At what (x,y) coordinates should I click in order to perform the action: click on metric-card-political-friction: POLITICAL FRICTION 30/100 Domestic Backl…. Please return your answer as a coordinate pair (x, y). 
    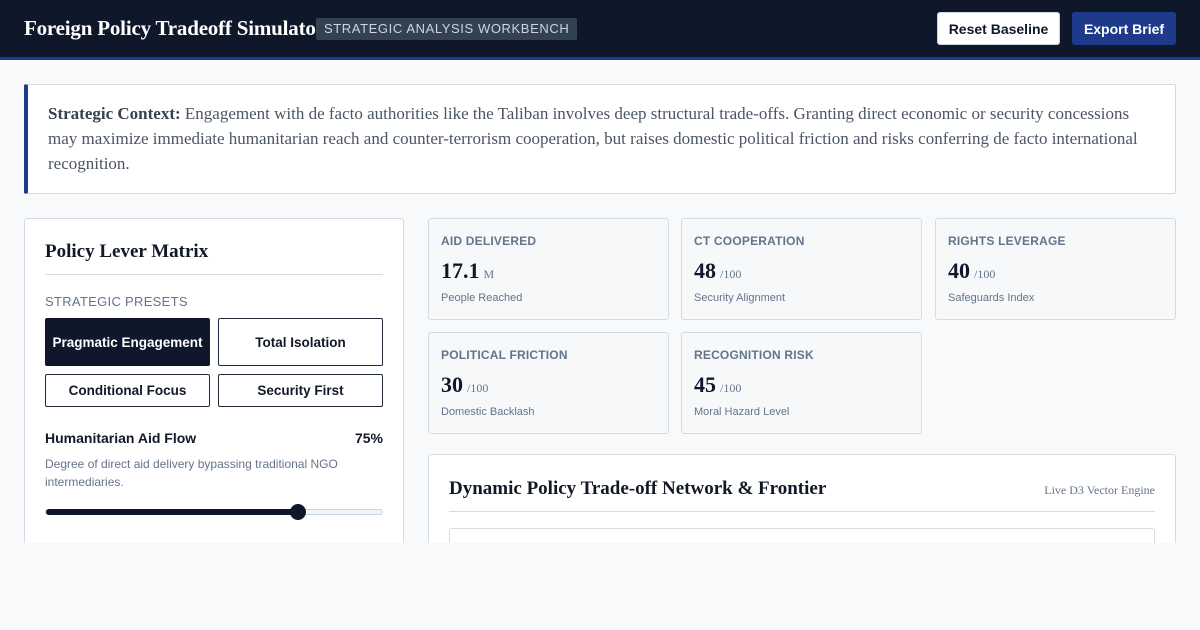
    Looking at the image, I should click on (548, 383).